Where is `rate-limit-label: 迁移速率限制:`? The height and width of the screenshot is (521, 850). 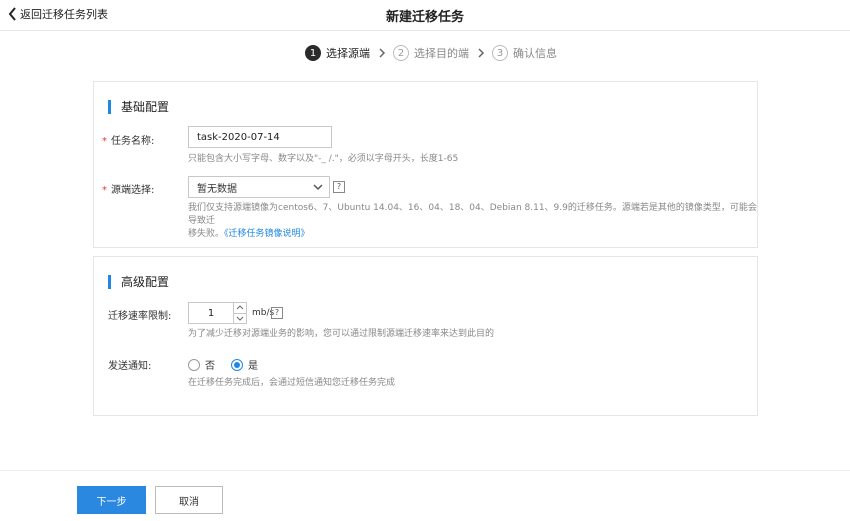 rate-limit-label: 迁移速率限制: is located at coordinates (140, 316).